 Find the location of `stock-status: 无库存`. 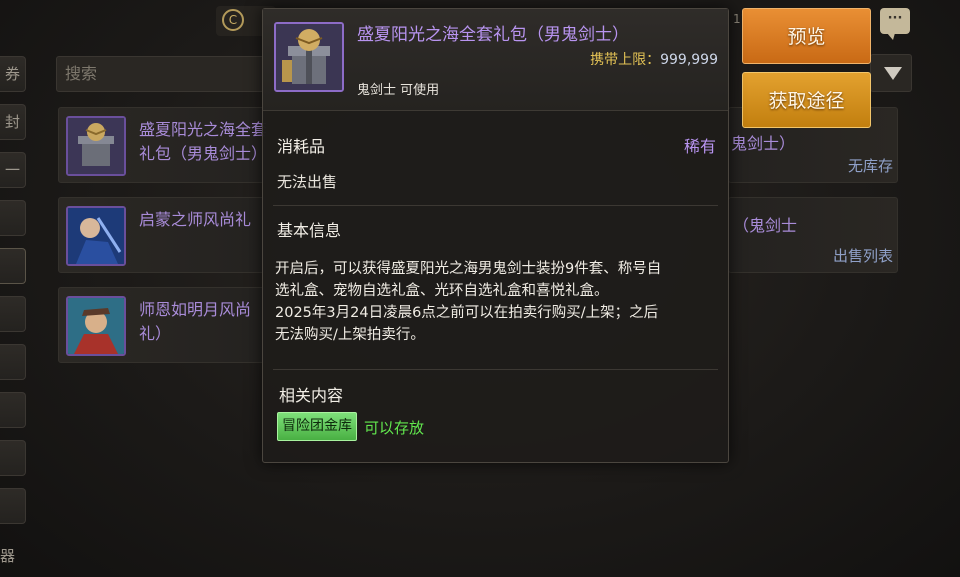

stock-status: 无库存 is located at coordinates (870, 166).